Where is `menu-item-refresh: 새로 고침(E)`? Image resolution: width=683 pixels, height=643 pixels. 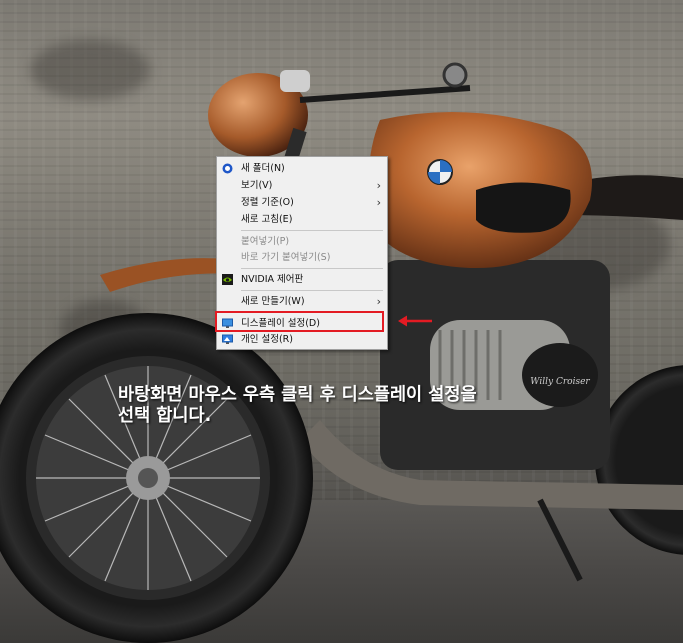
menu-item-refresh: 새로 고침(E) is located at coordinates (302, 219).